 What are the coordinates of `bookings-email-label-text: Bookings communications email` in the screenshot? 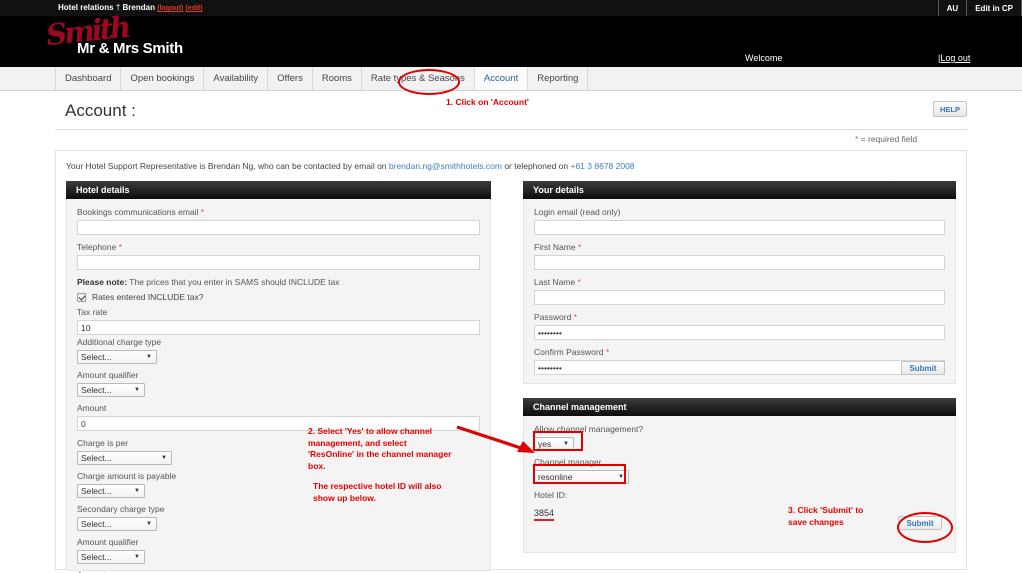 It's located at (138, 212).